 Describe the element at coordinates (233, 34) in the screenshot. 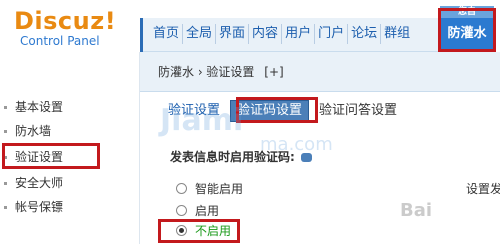

I see `nav-interface: 界面` at that location.